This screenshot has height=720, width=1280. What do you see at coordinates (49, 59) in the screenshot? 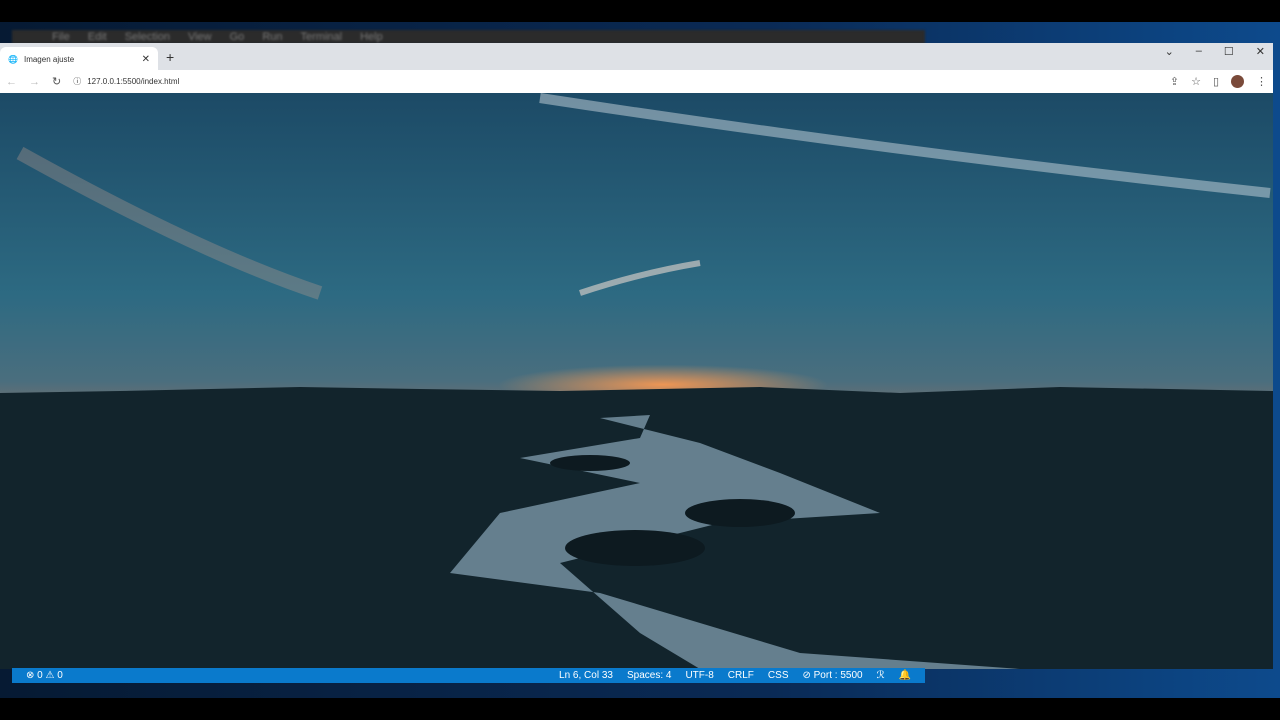
I see `tab-title: Imagen ajuste` at bounding box center [49, 59].